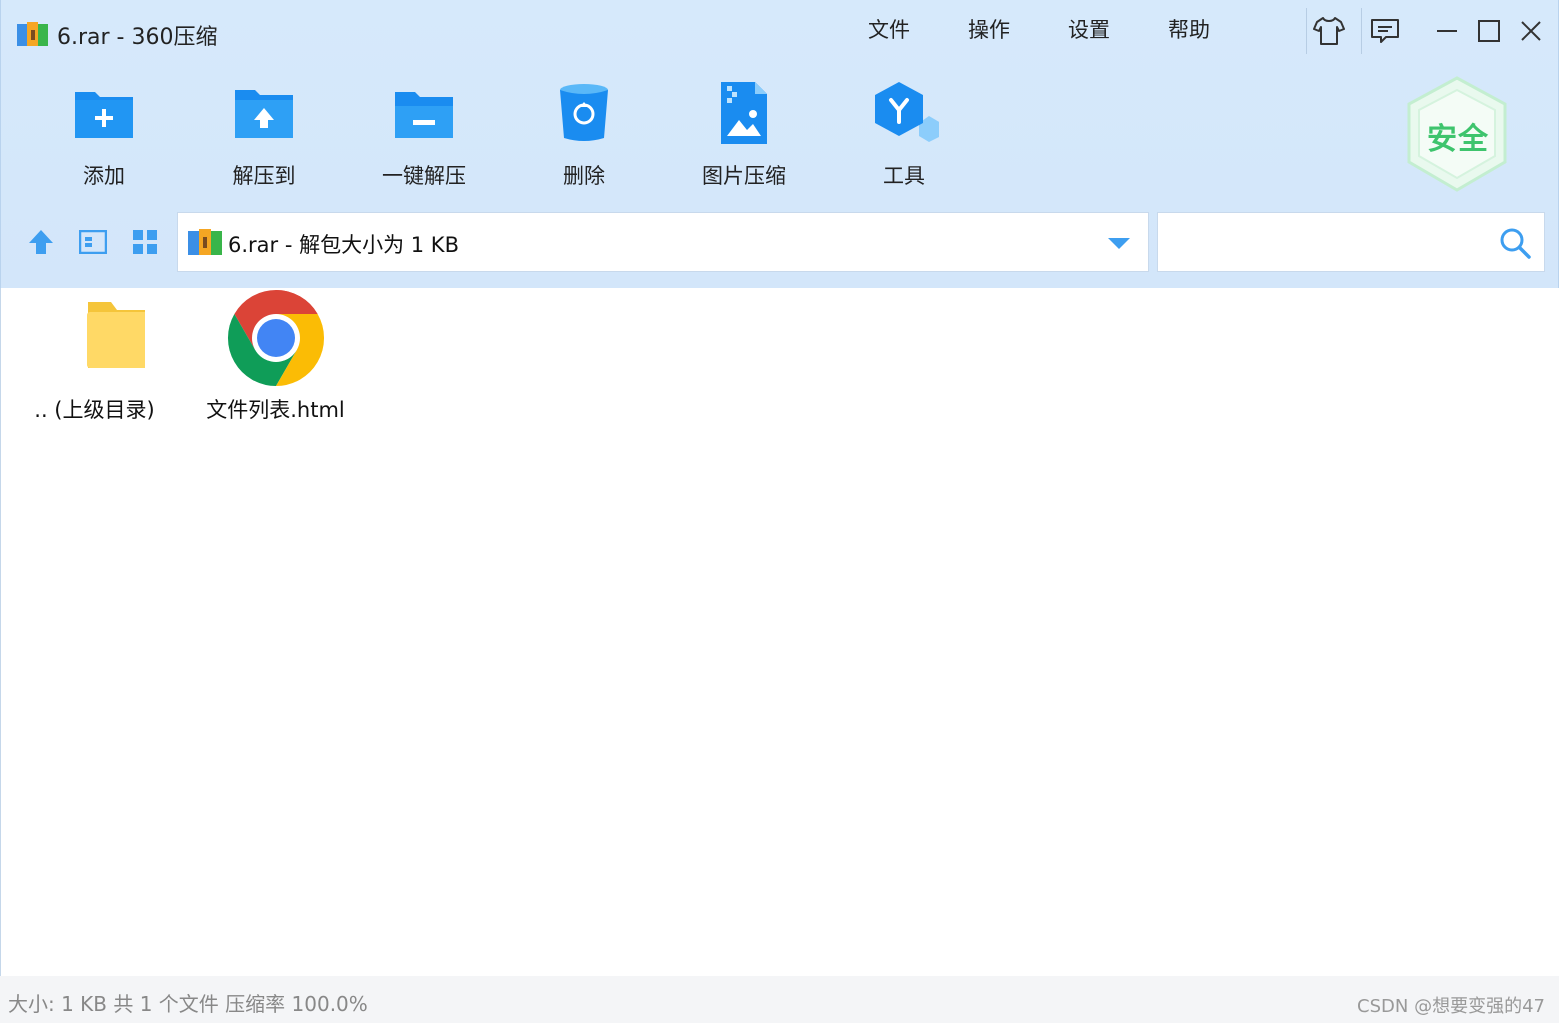 The width and height of the screenshot is (1559, 1023). I want to click on extract-to-button: 解压到, so click(264, 133).